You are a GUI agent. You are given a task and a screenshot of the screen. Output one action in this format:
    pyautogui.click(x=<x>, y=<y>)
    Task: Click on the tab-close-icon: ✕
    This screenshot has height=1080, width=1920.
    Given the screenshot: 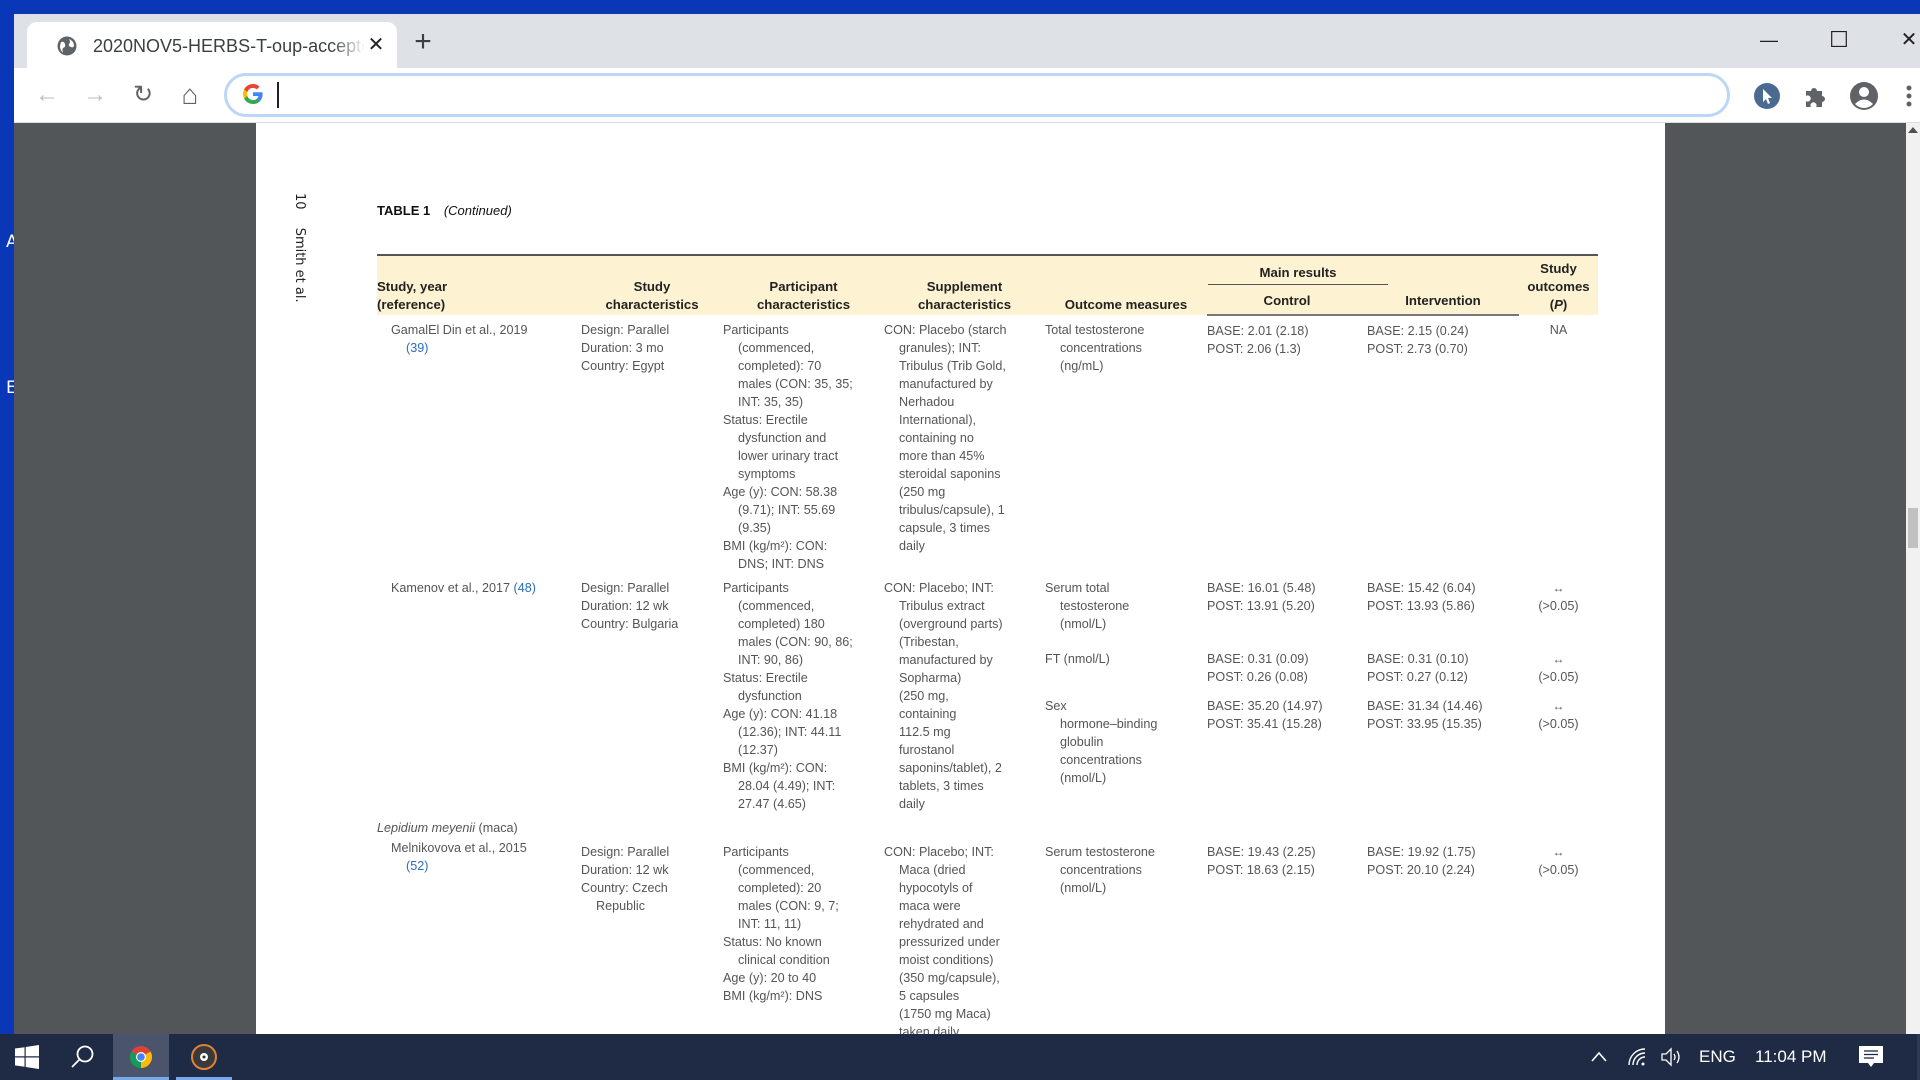 What is the action you would take?
    pyautogui.click(x=376, y=45)
    